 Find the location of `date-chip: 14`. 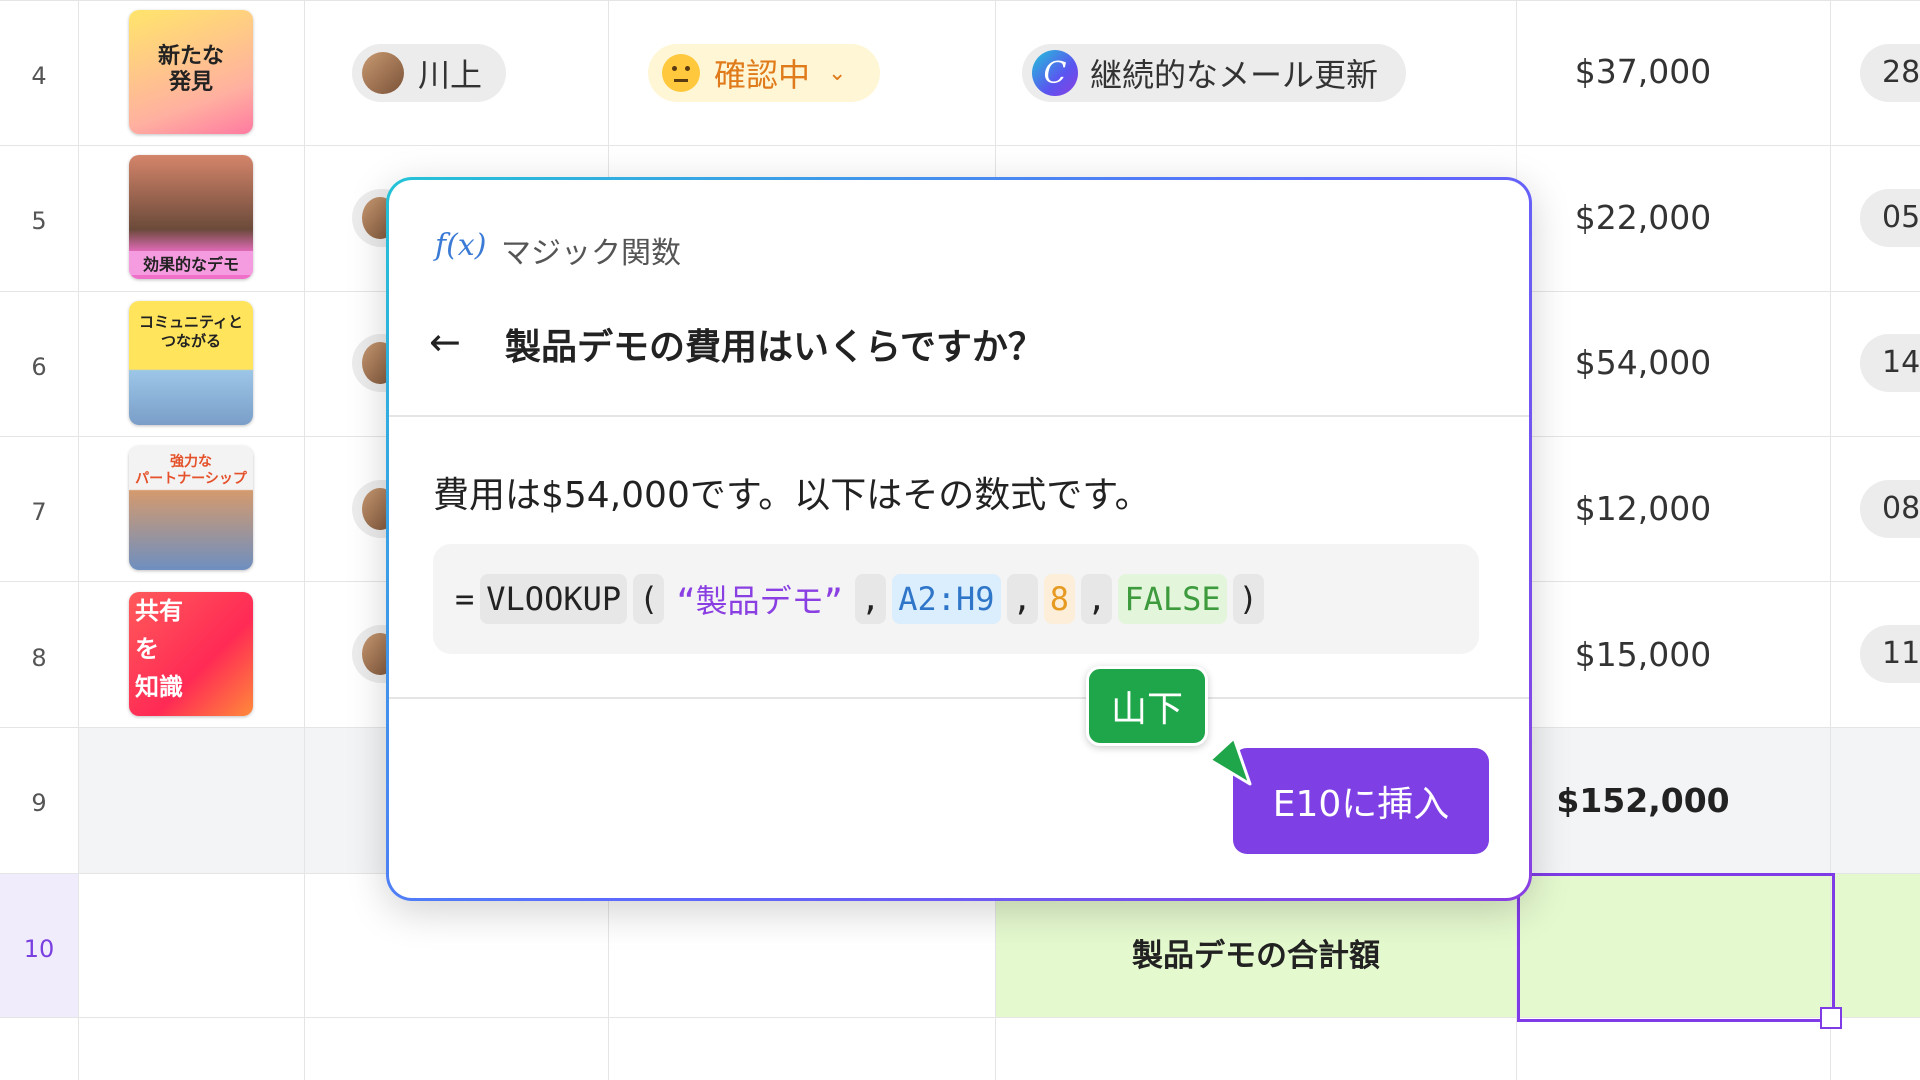

date-chip: 14 is located at coordinates (1890, 363).